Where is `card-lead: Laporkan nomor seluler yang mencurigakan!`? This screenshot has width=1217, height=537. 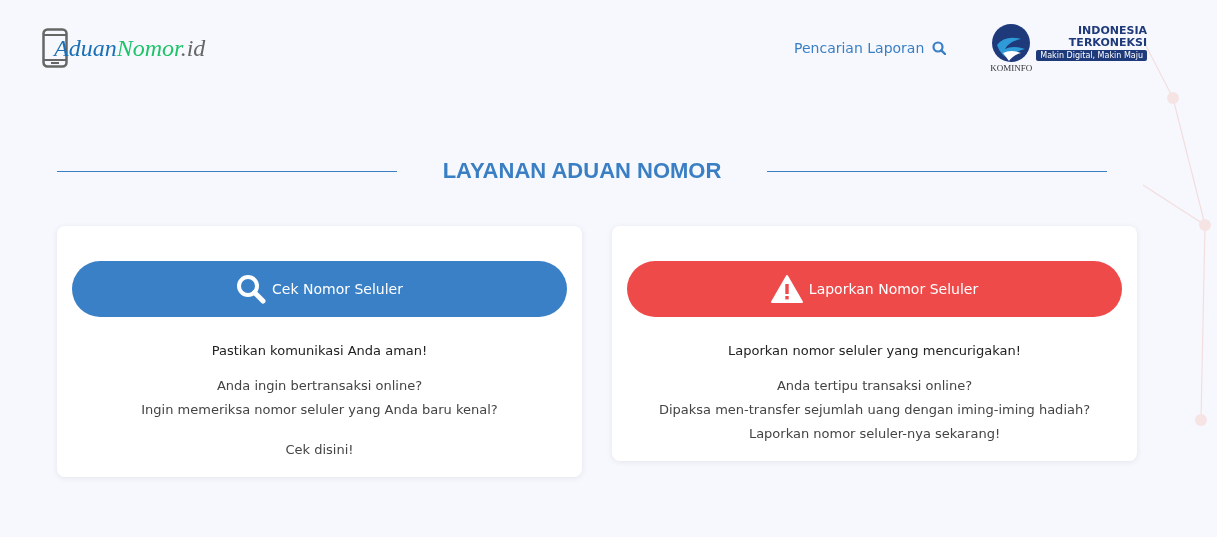 card-lead: Laporkan nomor seluler yang mencurigakan! is located at coordinates (874, 350).